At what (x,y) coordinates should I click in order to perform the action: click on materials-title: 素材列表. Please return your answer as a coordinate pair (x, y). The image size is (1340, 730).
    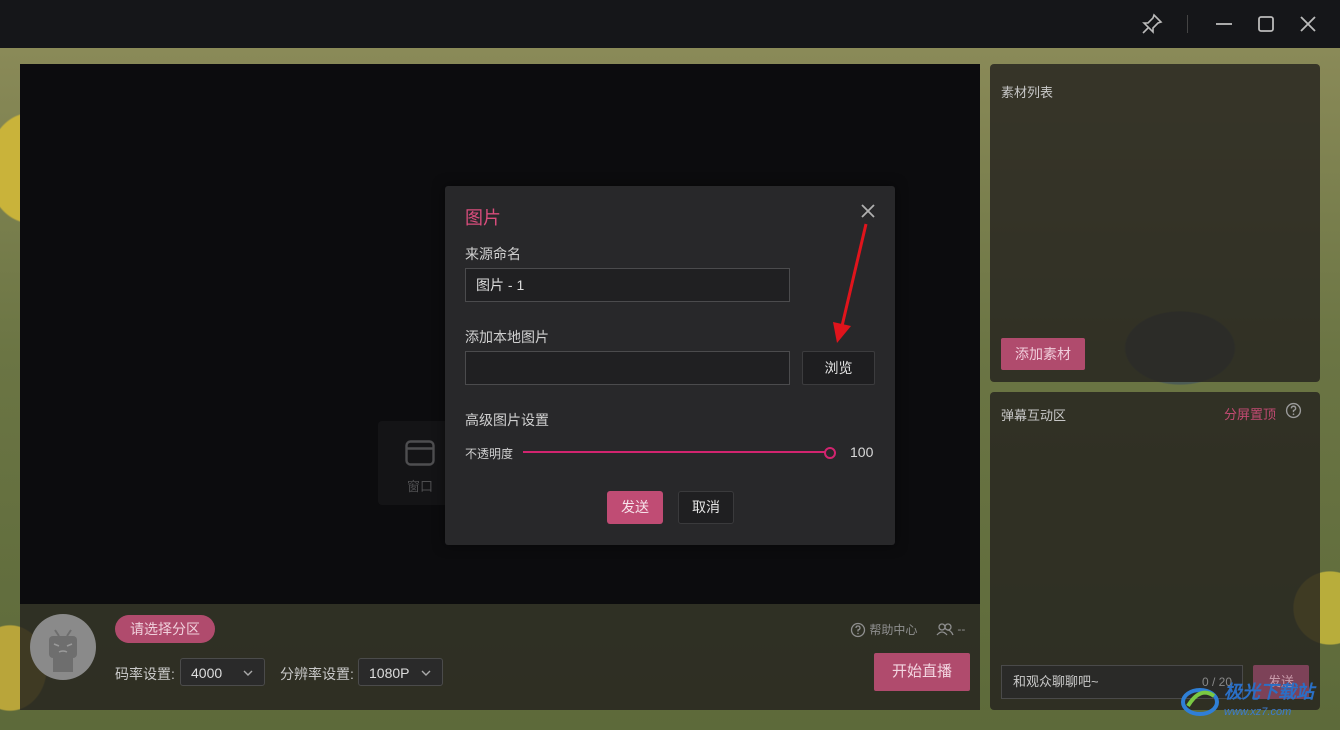
    Looking at the image, I should click on (1027, 92).